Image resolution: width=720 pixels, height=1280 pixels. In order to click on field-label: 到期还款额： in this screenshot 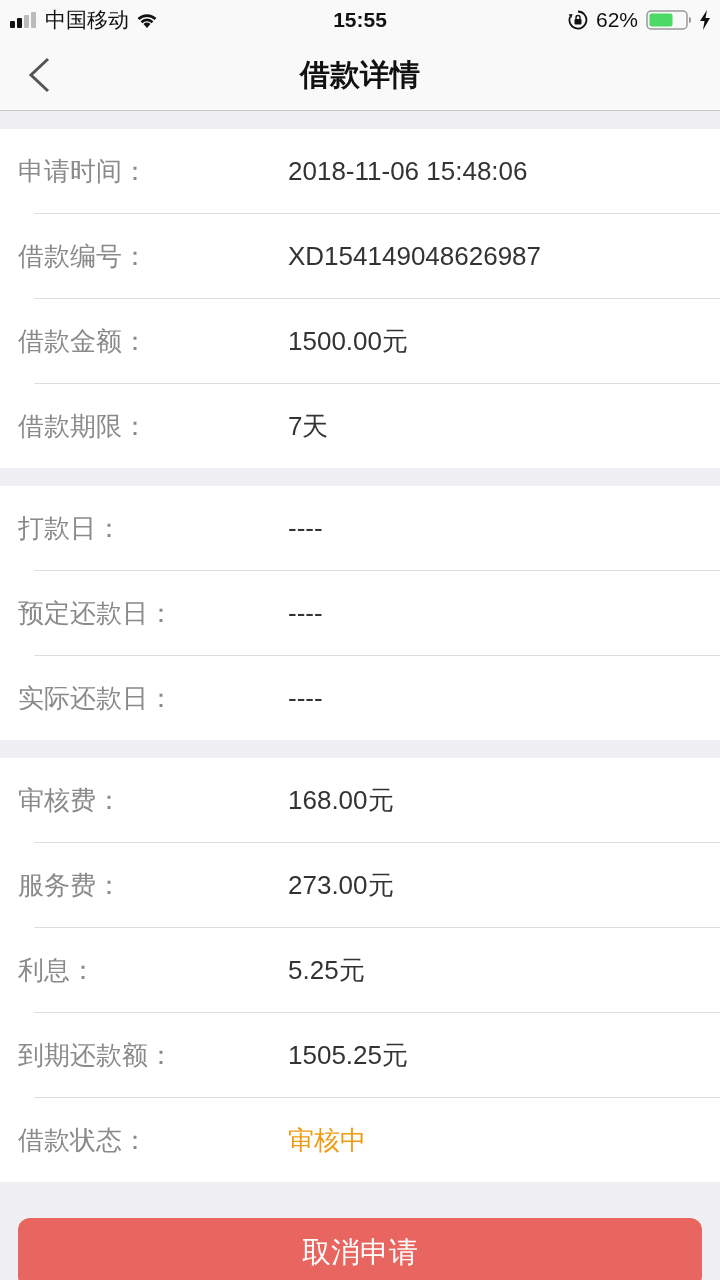, I will do `click(96, 1055)`.